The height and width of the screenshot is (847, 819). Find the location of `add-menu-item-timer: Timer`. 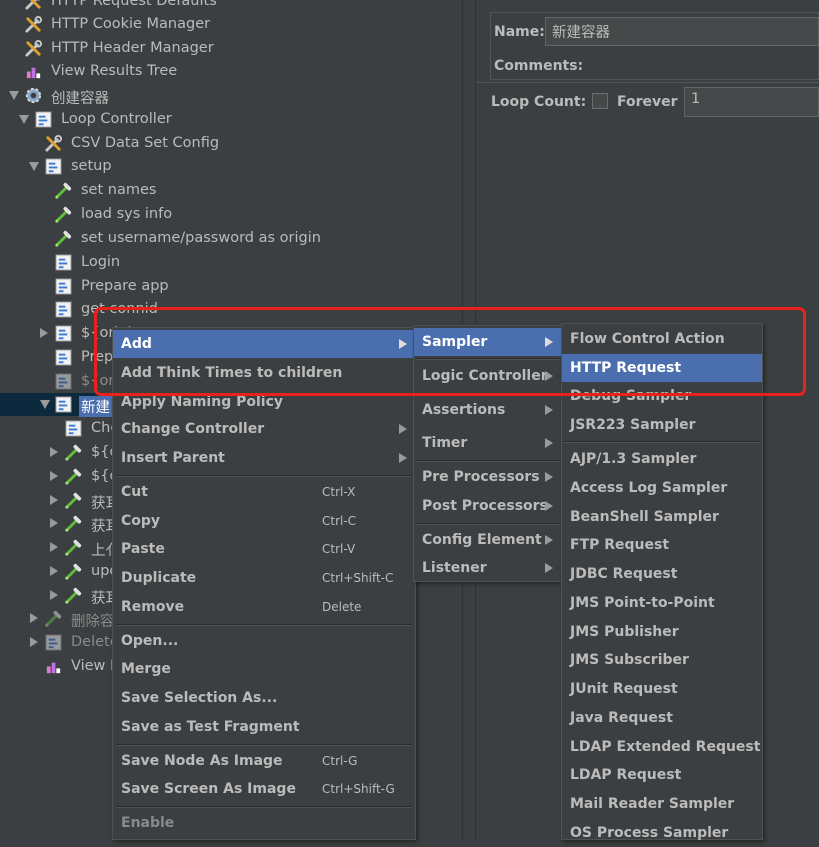

add-menu-item-timer: Timer is located at coordinates (487, 443).